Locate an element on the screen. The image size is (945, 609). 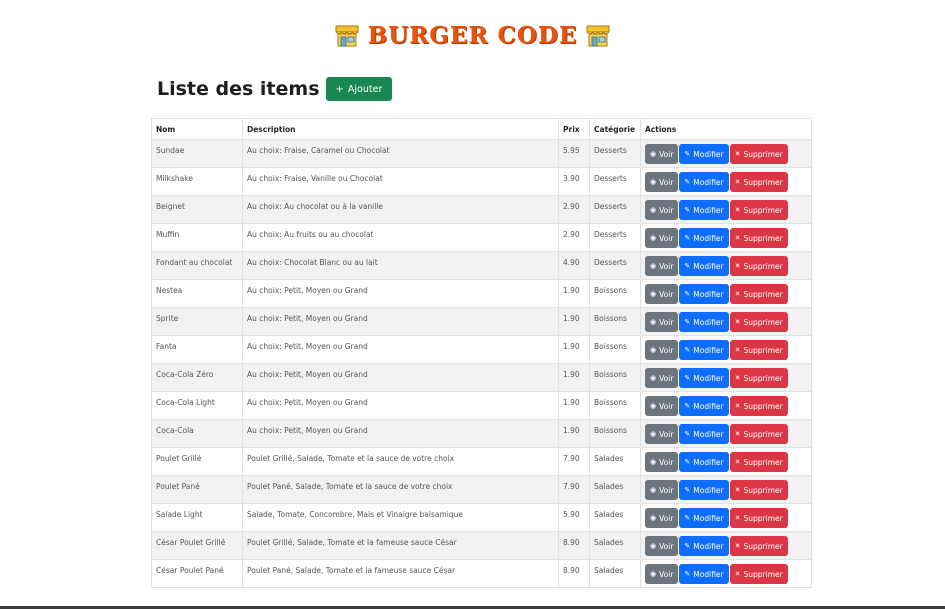
add-button: + Ajouter is located at coordinates (359, 89).